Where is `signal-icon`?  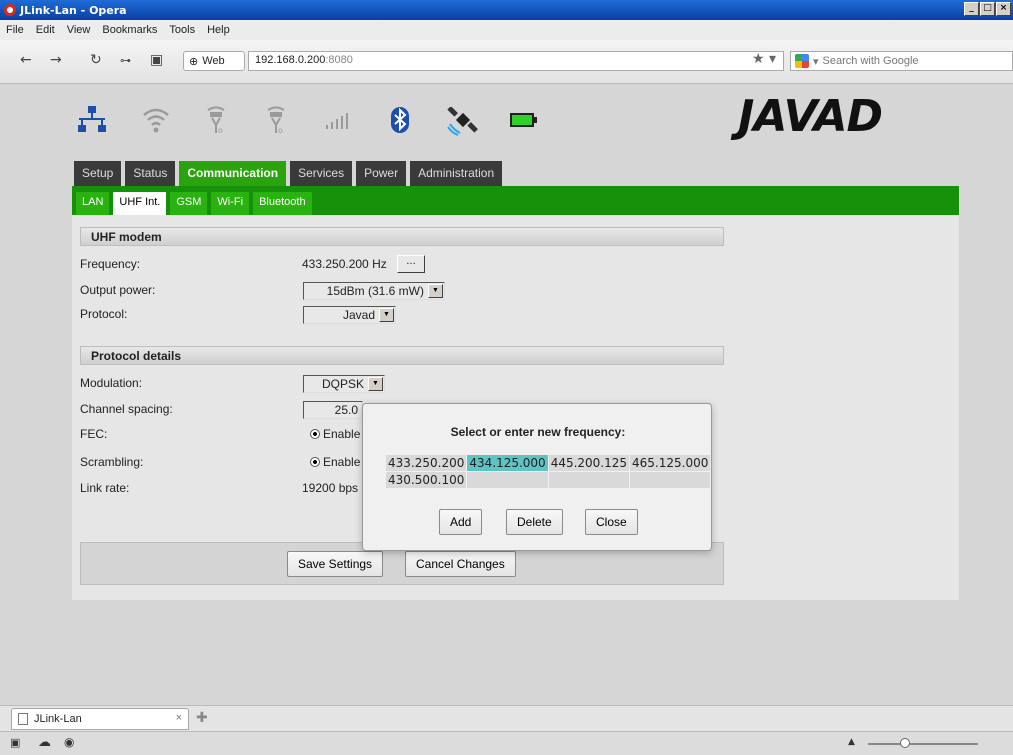
signal-icon is located at coordinates (337, 121).